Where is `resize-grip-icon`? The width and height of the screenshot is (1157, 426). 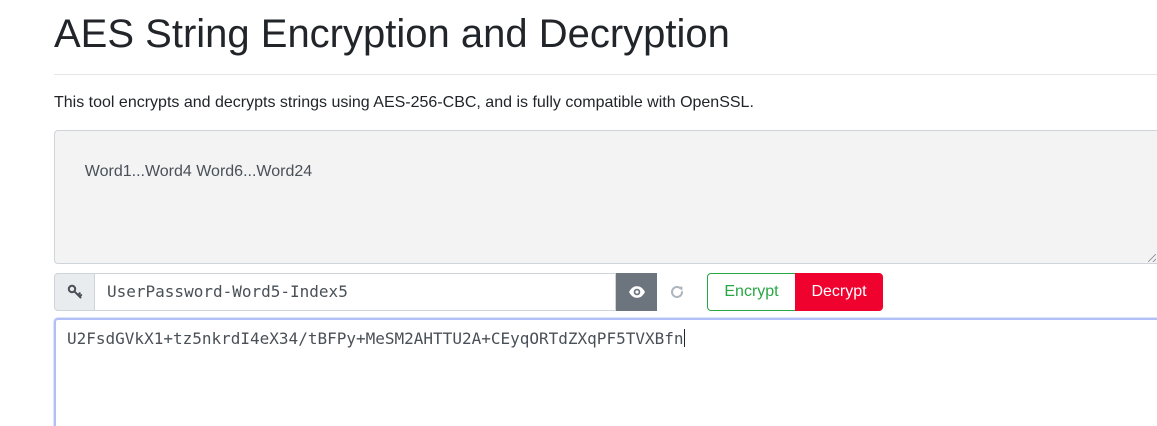 resize-grip-icon is located at coordinates (1152, 258).